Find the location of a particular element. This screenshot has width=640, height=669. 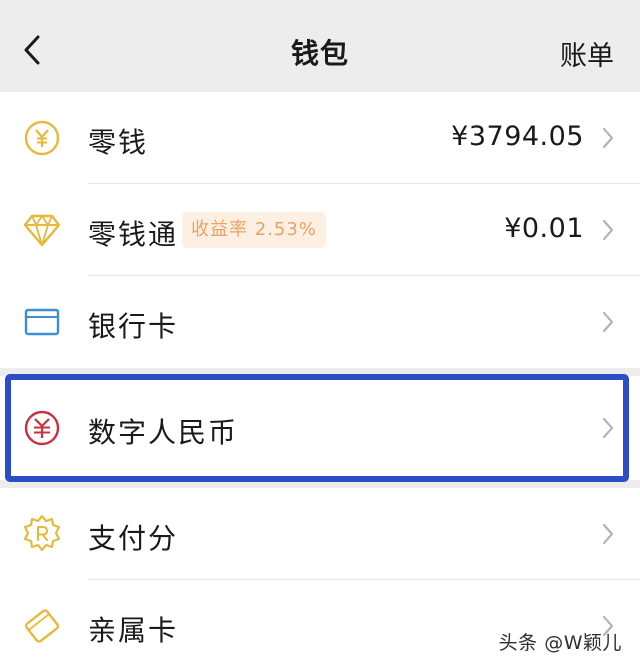

digital-rmb-icon is located at coordinates (42, 428).